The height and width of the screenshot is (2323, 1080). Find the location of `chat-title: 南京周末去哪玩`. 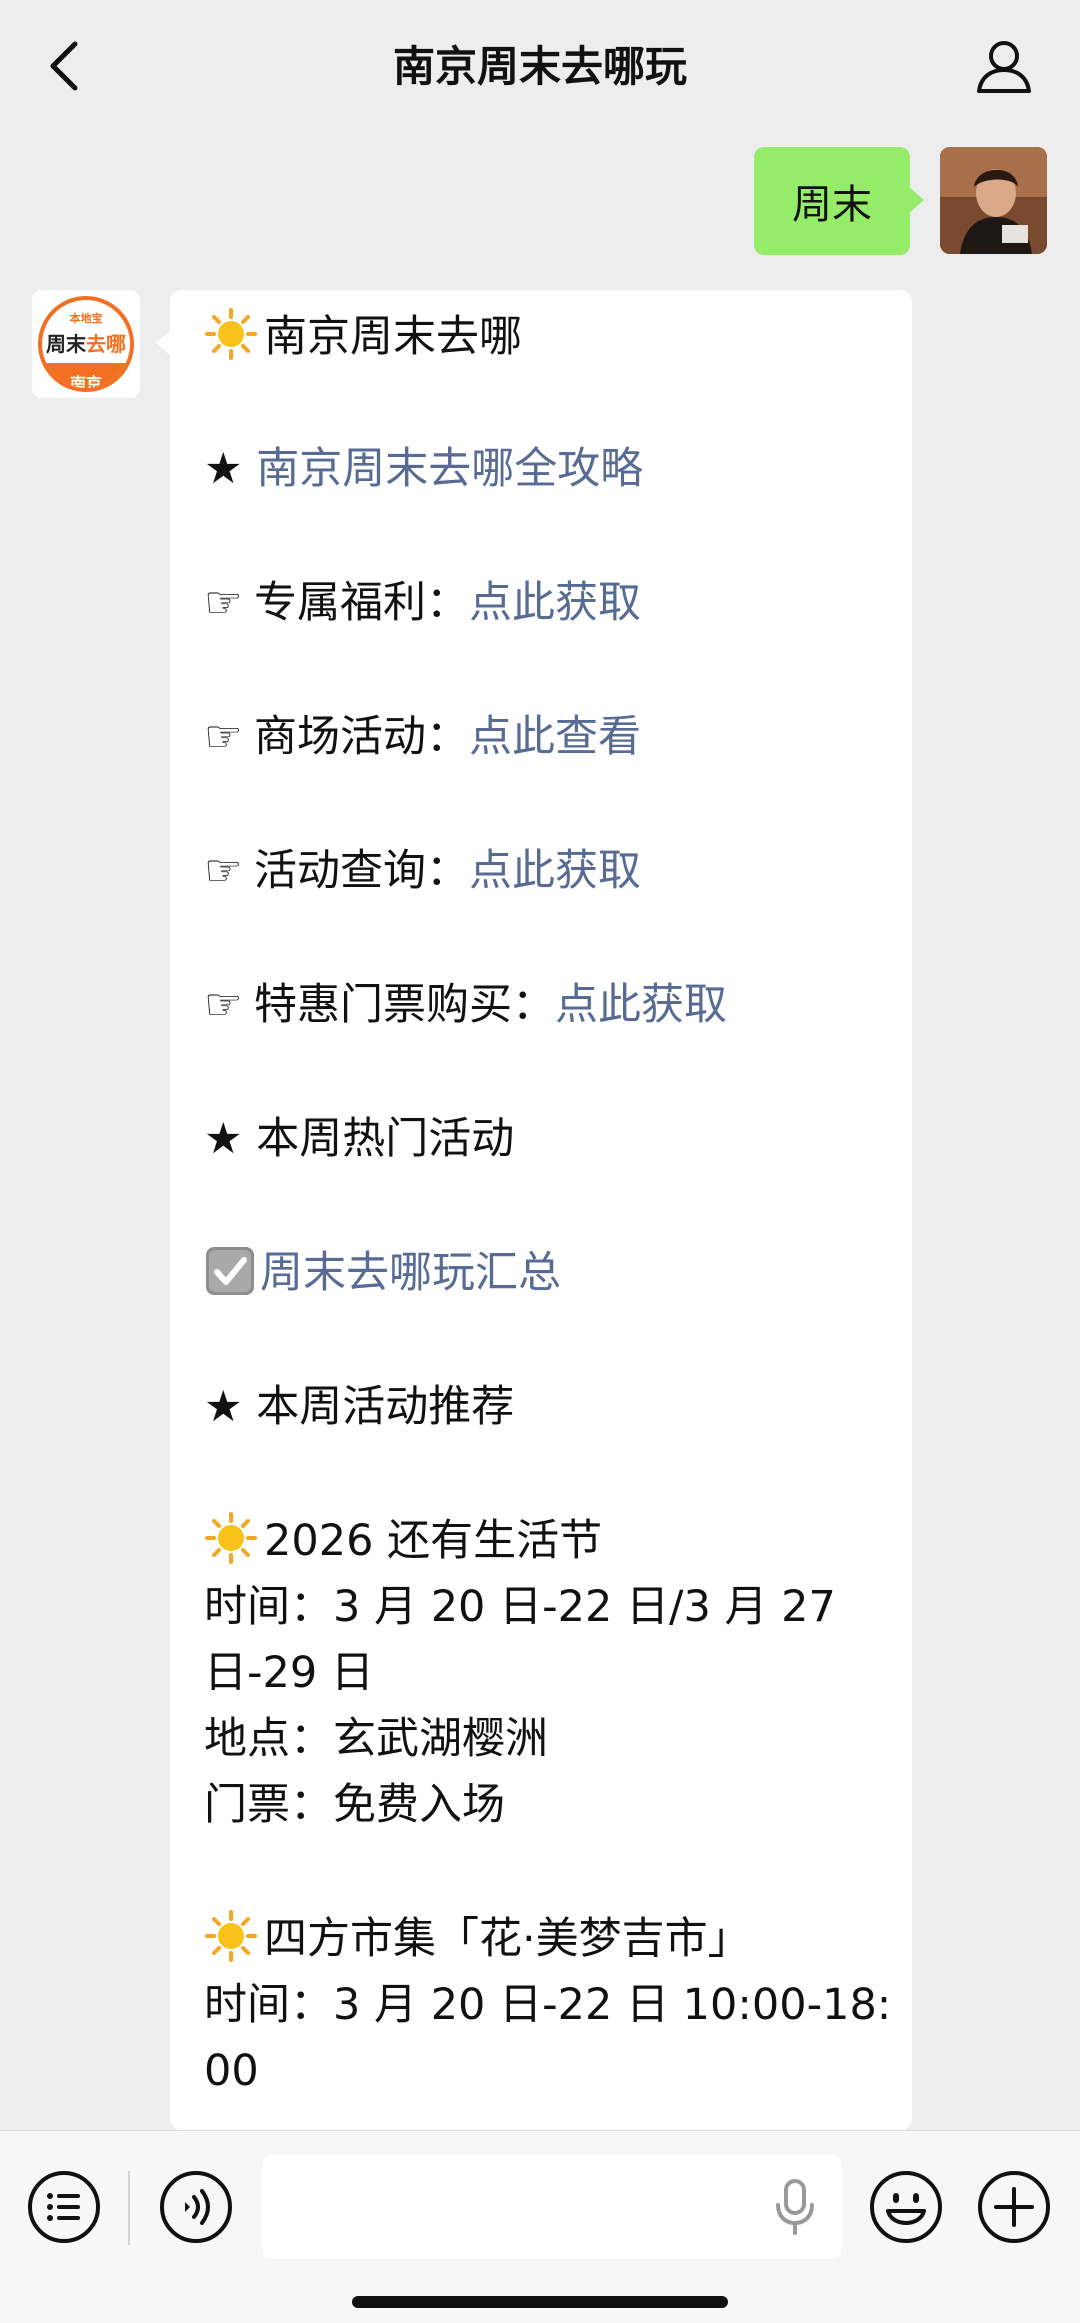

chat-title: 南京周末去哪玩 is located at coordinates (539, 66).